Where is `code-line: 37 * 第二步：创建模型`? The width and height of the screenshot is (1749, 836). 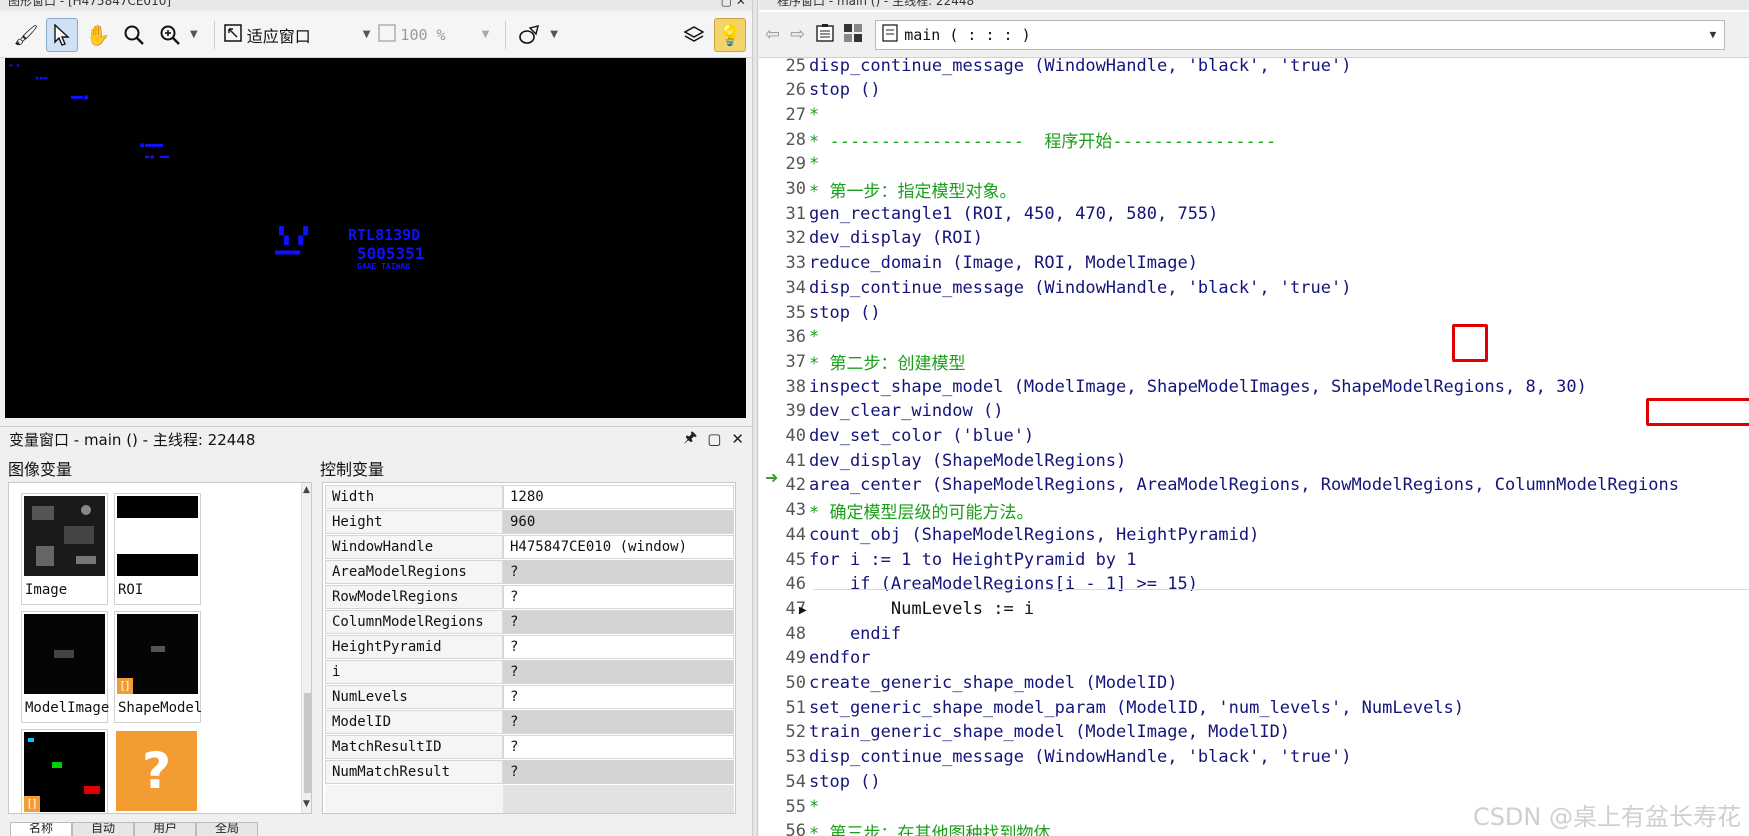
code-line: 37 * 第二步：创建模型 is located at coordinates (1254, 362).